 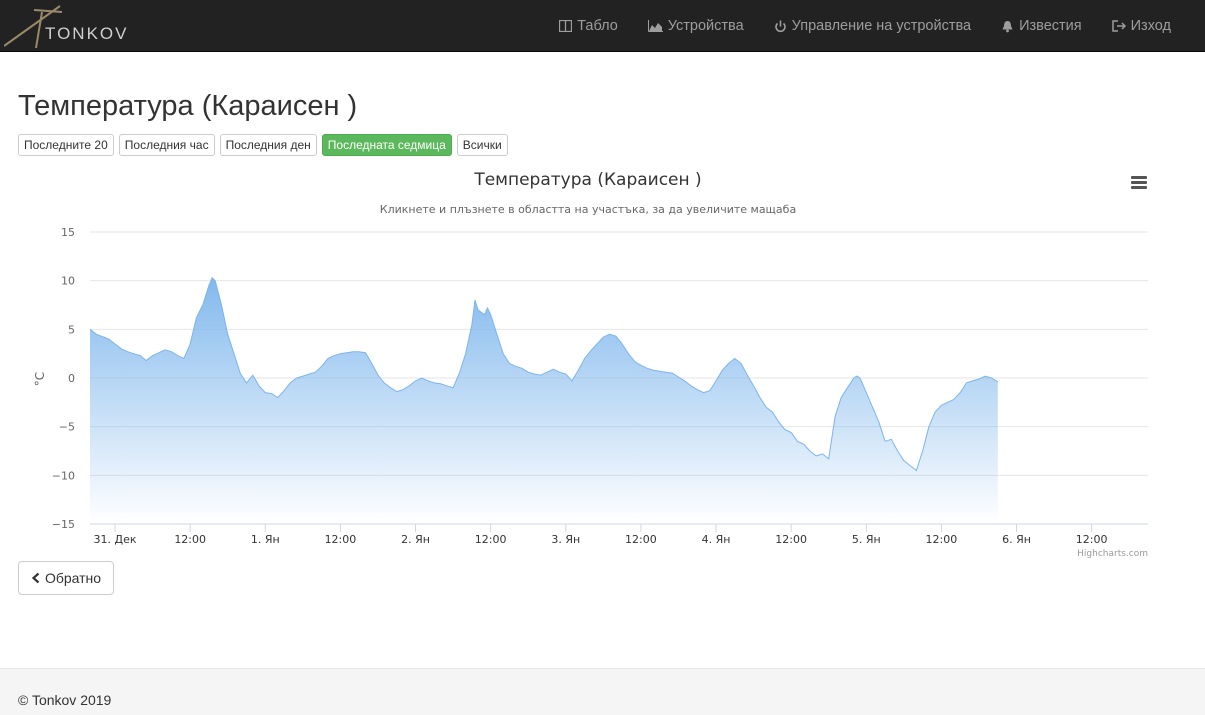 What do you see at coordinates (265, 539) in the screenshot?
I see `x-tick-label: 1. Ян` at bounding box center [265, 539].